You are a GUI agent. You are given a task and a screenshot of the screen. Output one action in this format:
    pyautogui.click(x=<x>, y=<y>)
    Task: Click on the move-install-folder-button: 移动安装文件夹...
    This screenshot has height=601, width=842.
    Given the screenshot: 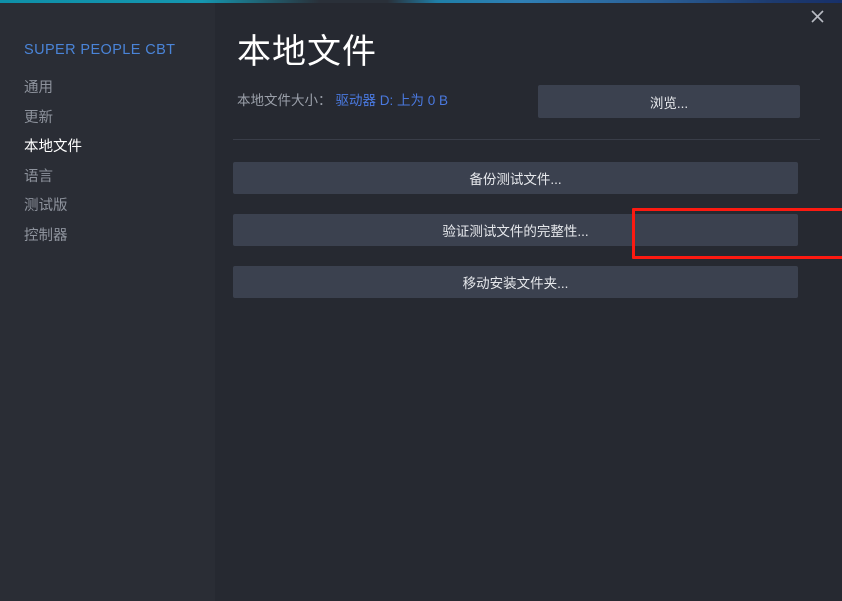 What is the action you would take?
    pyautogui.click(x=515, y=282)
    